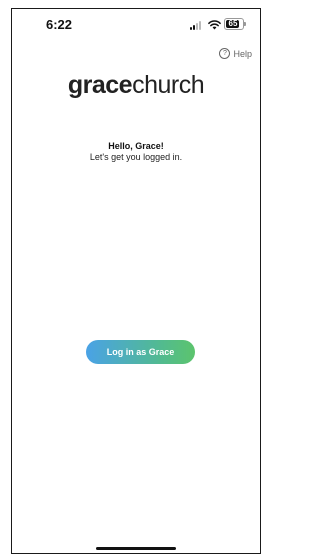 The height and width of the screenshot is (558, 320). What do you see at coordinates (59, 24) in the screenshot?
I see `status-time: 6:22` at bounding box center [59, 24].